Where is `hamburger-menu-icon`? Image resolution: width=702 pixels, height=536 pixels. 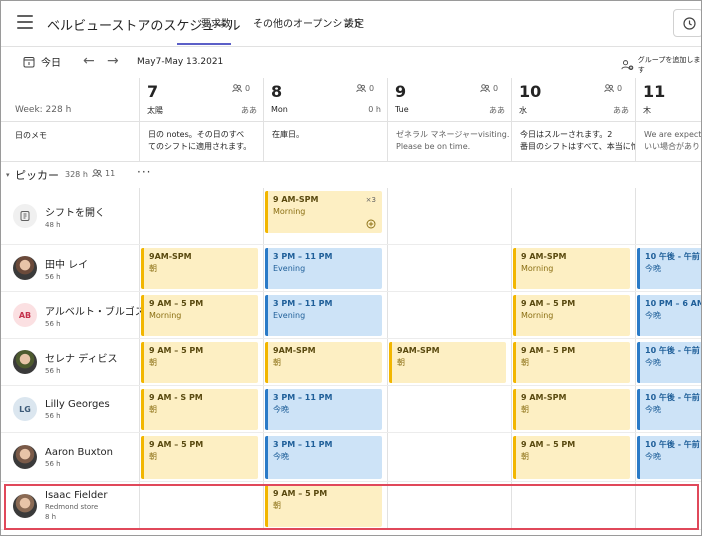 hamburger-menu-icon is located at coordinates (25, 22).